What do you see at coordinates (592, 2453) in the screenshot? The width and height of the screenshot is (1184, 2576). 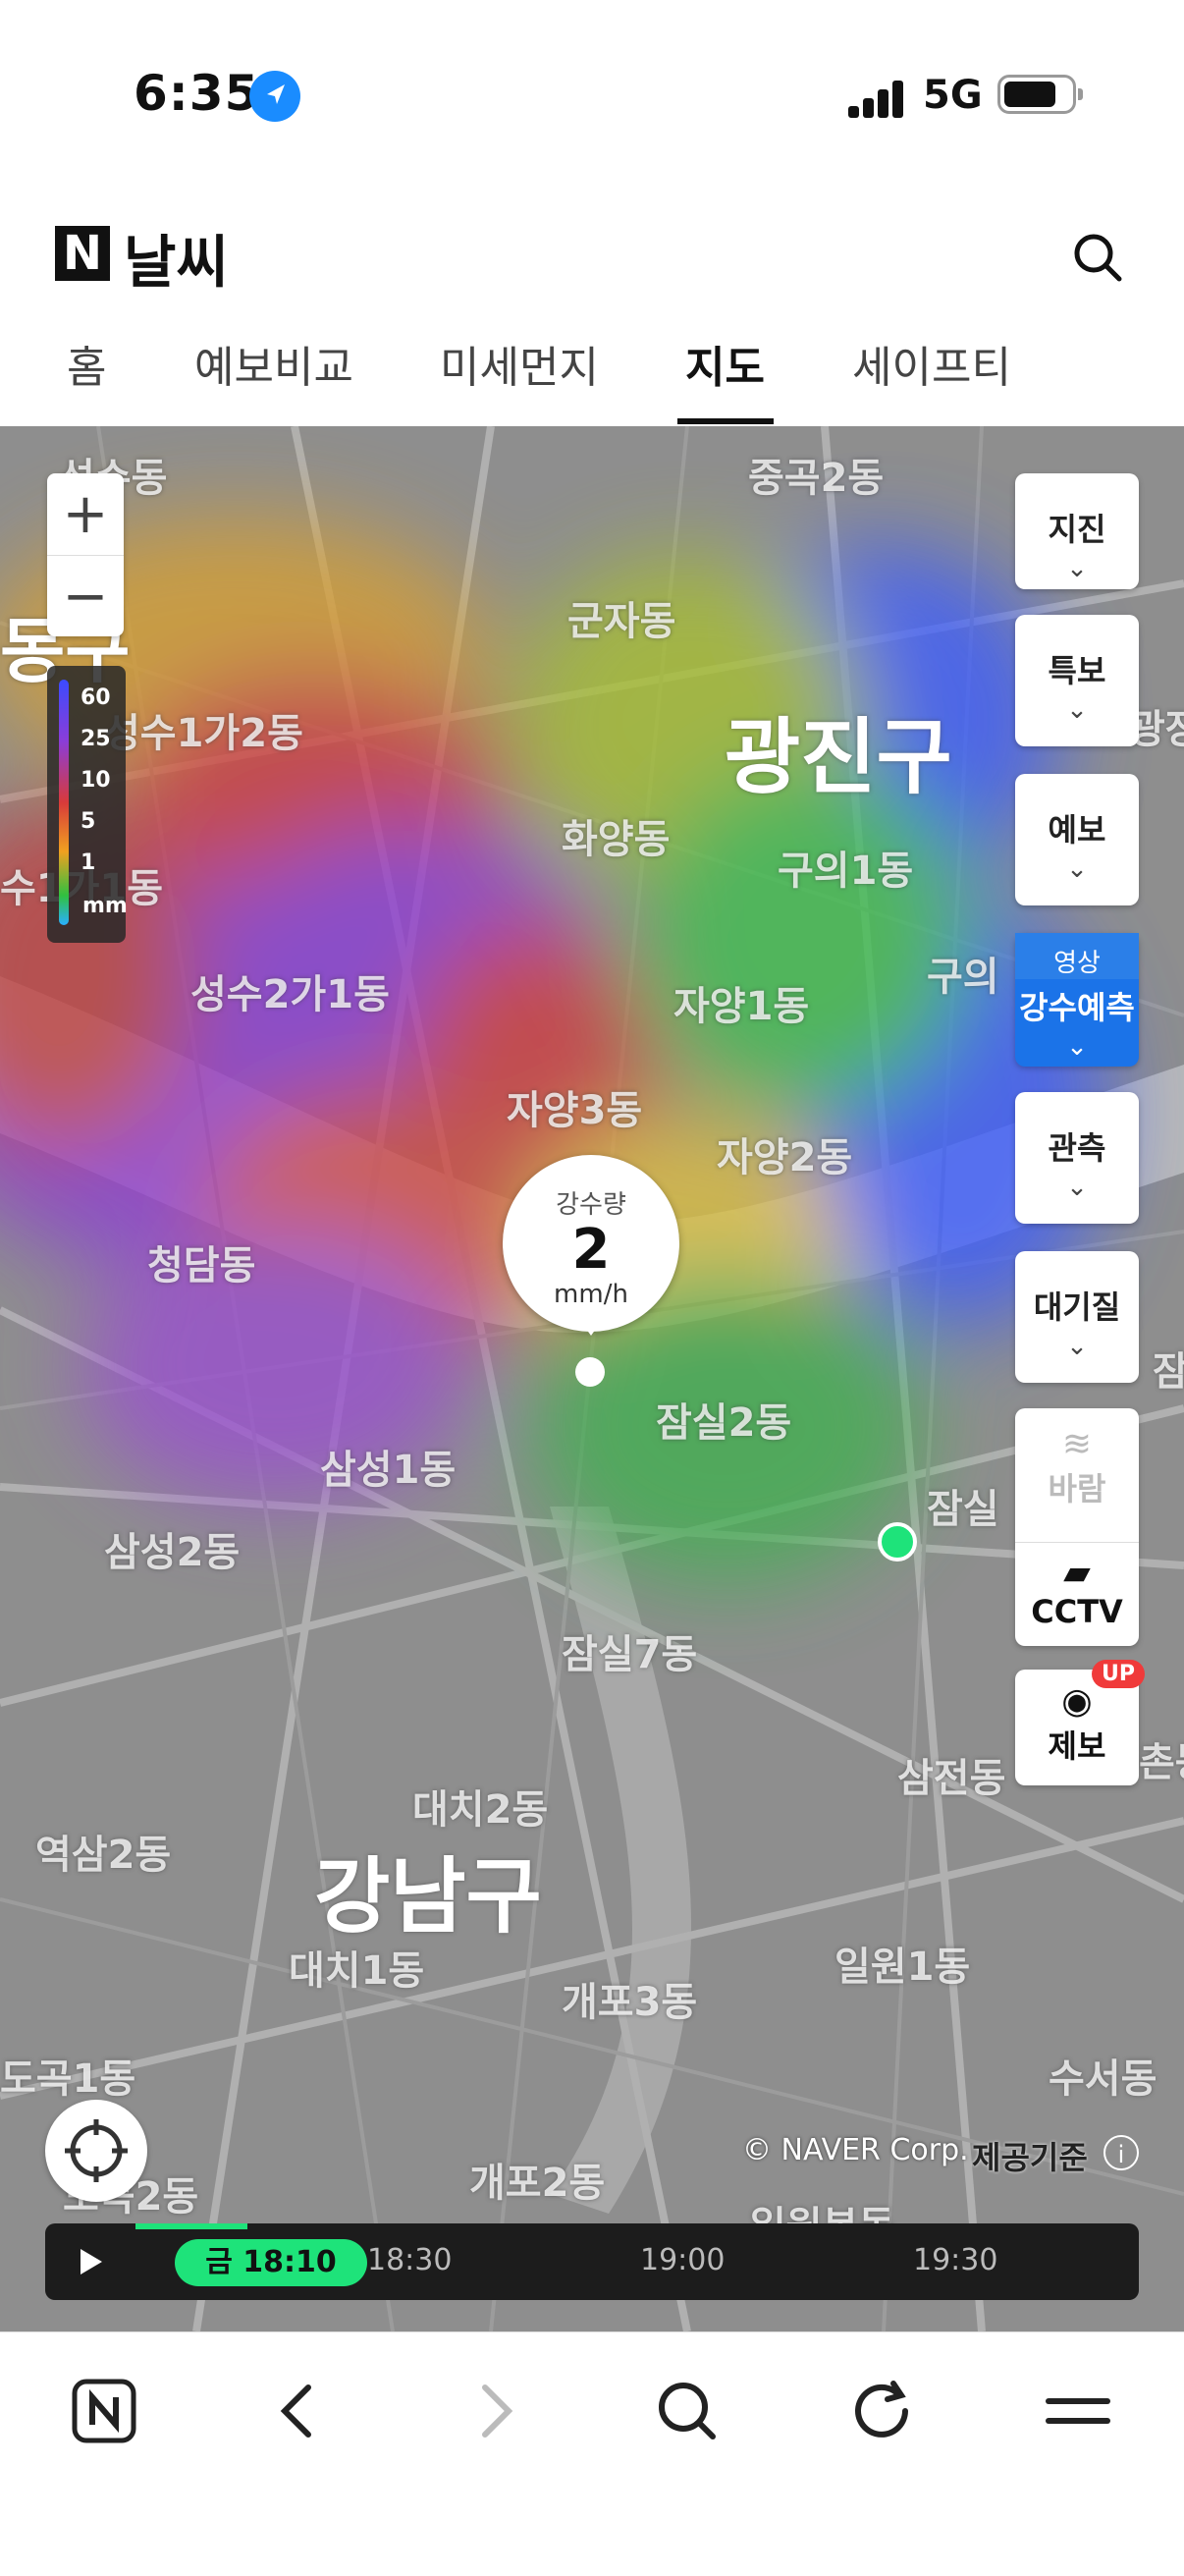 I see `browser-toolbar` at bounding box center [592, 2453].